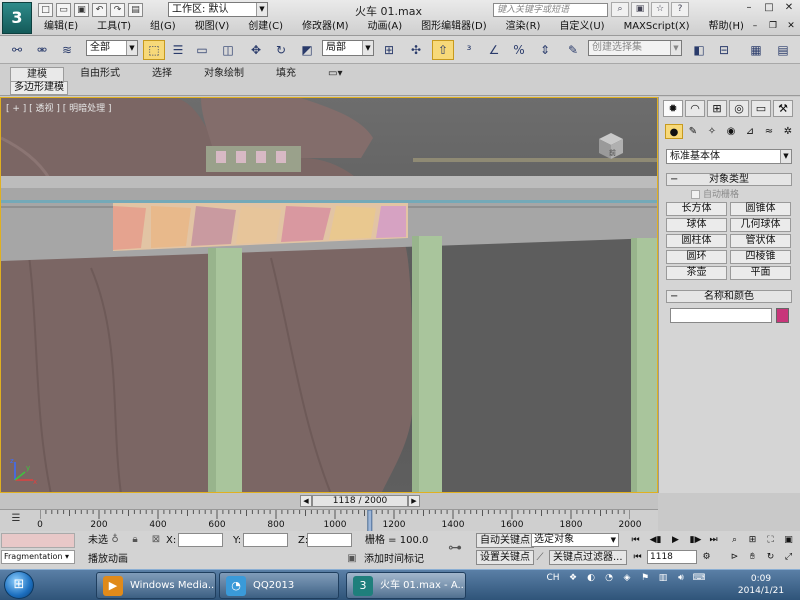 This screenshot has height=600, width=800. I want to click on close-icon: ✕, so click(789, 9).